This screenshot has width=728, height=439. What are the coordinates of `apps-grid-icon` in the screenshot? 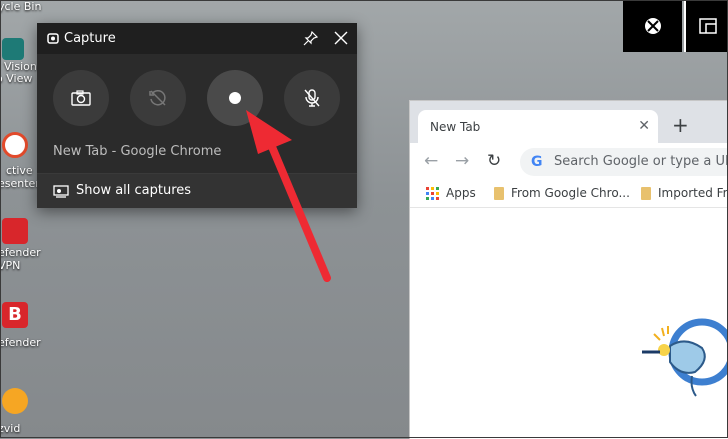 It's located at (432, 193).